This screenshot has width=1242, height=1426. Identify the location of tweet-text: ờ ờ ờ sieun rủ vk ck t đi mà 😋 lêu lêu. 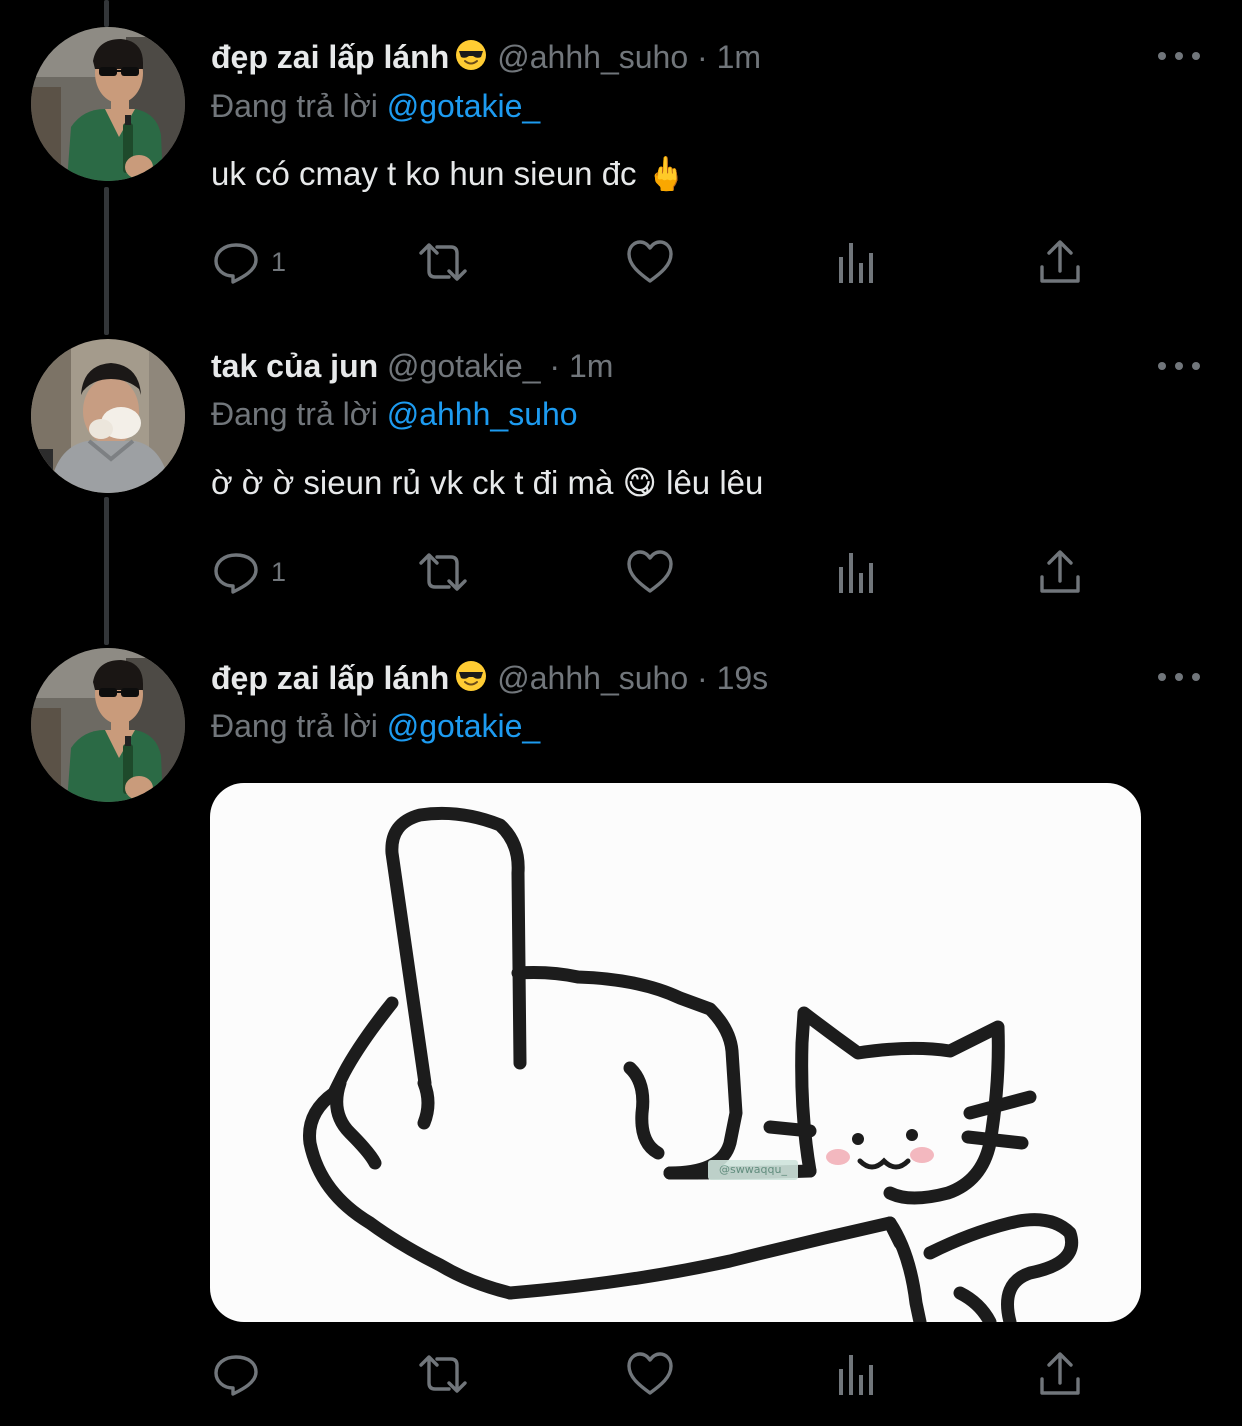
(487, 483).